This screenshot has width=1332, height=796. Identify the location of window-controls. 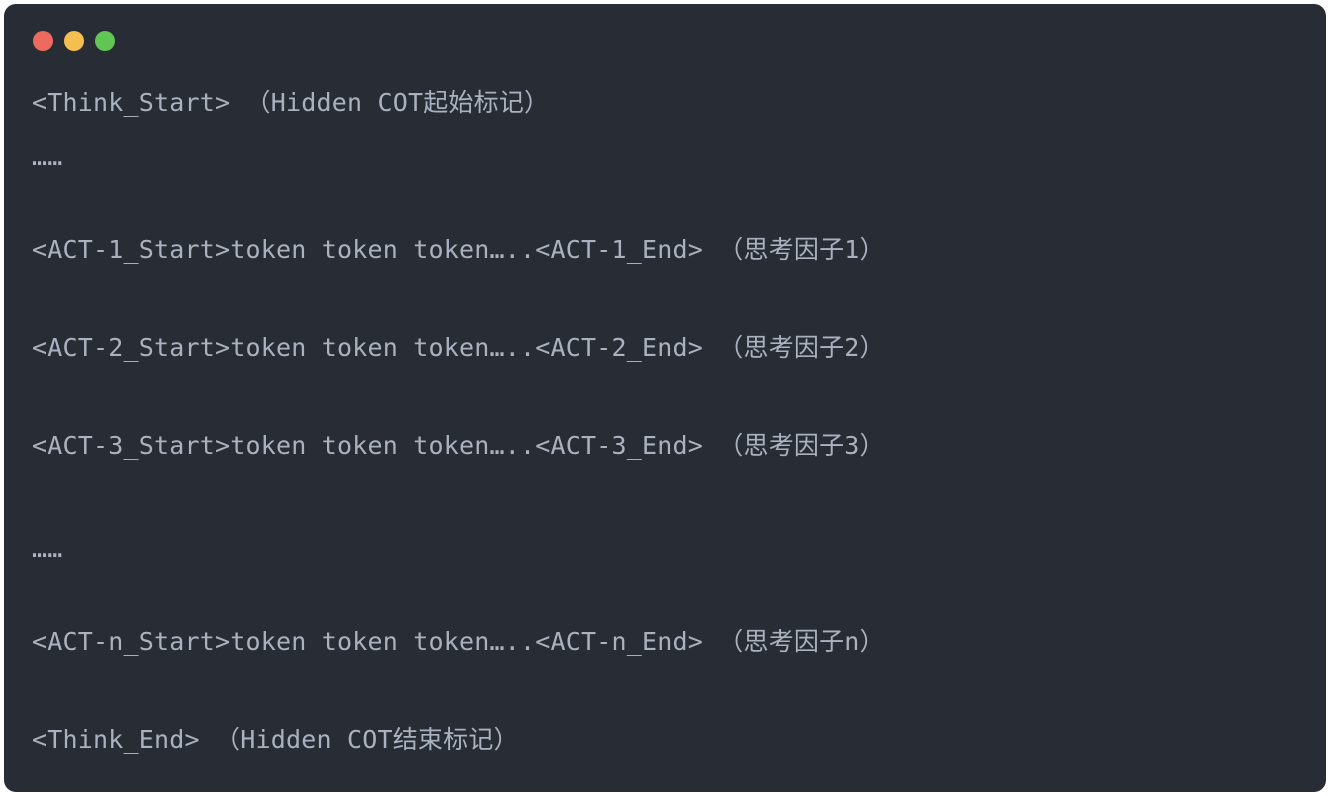
(74, 41).